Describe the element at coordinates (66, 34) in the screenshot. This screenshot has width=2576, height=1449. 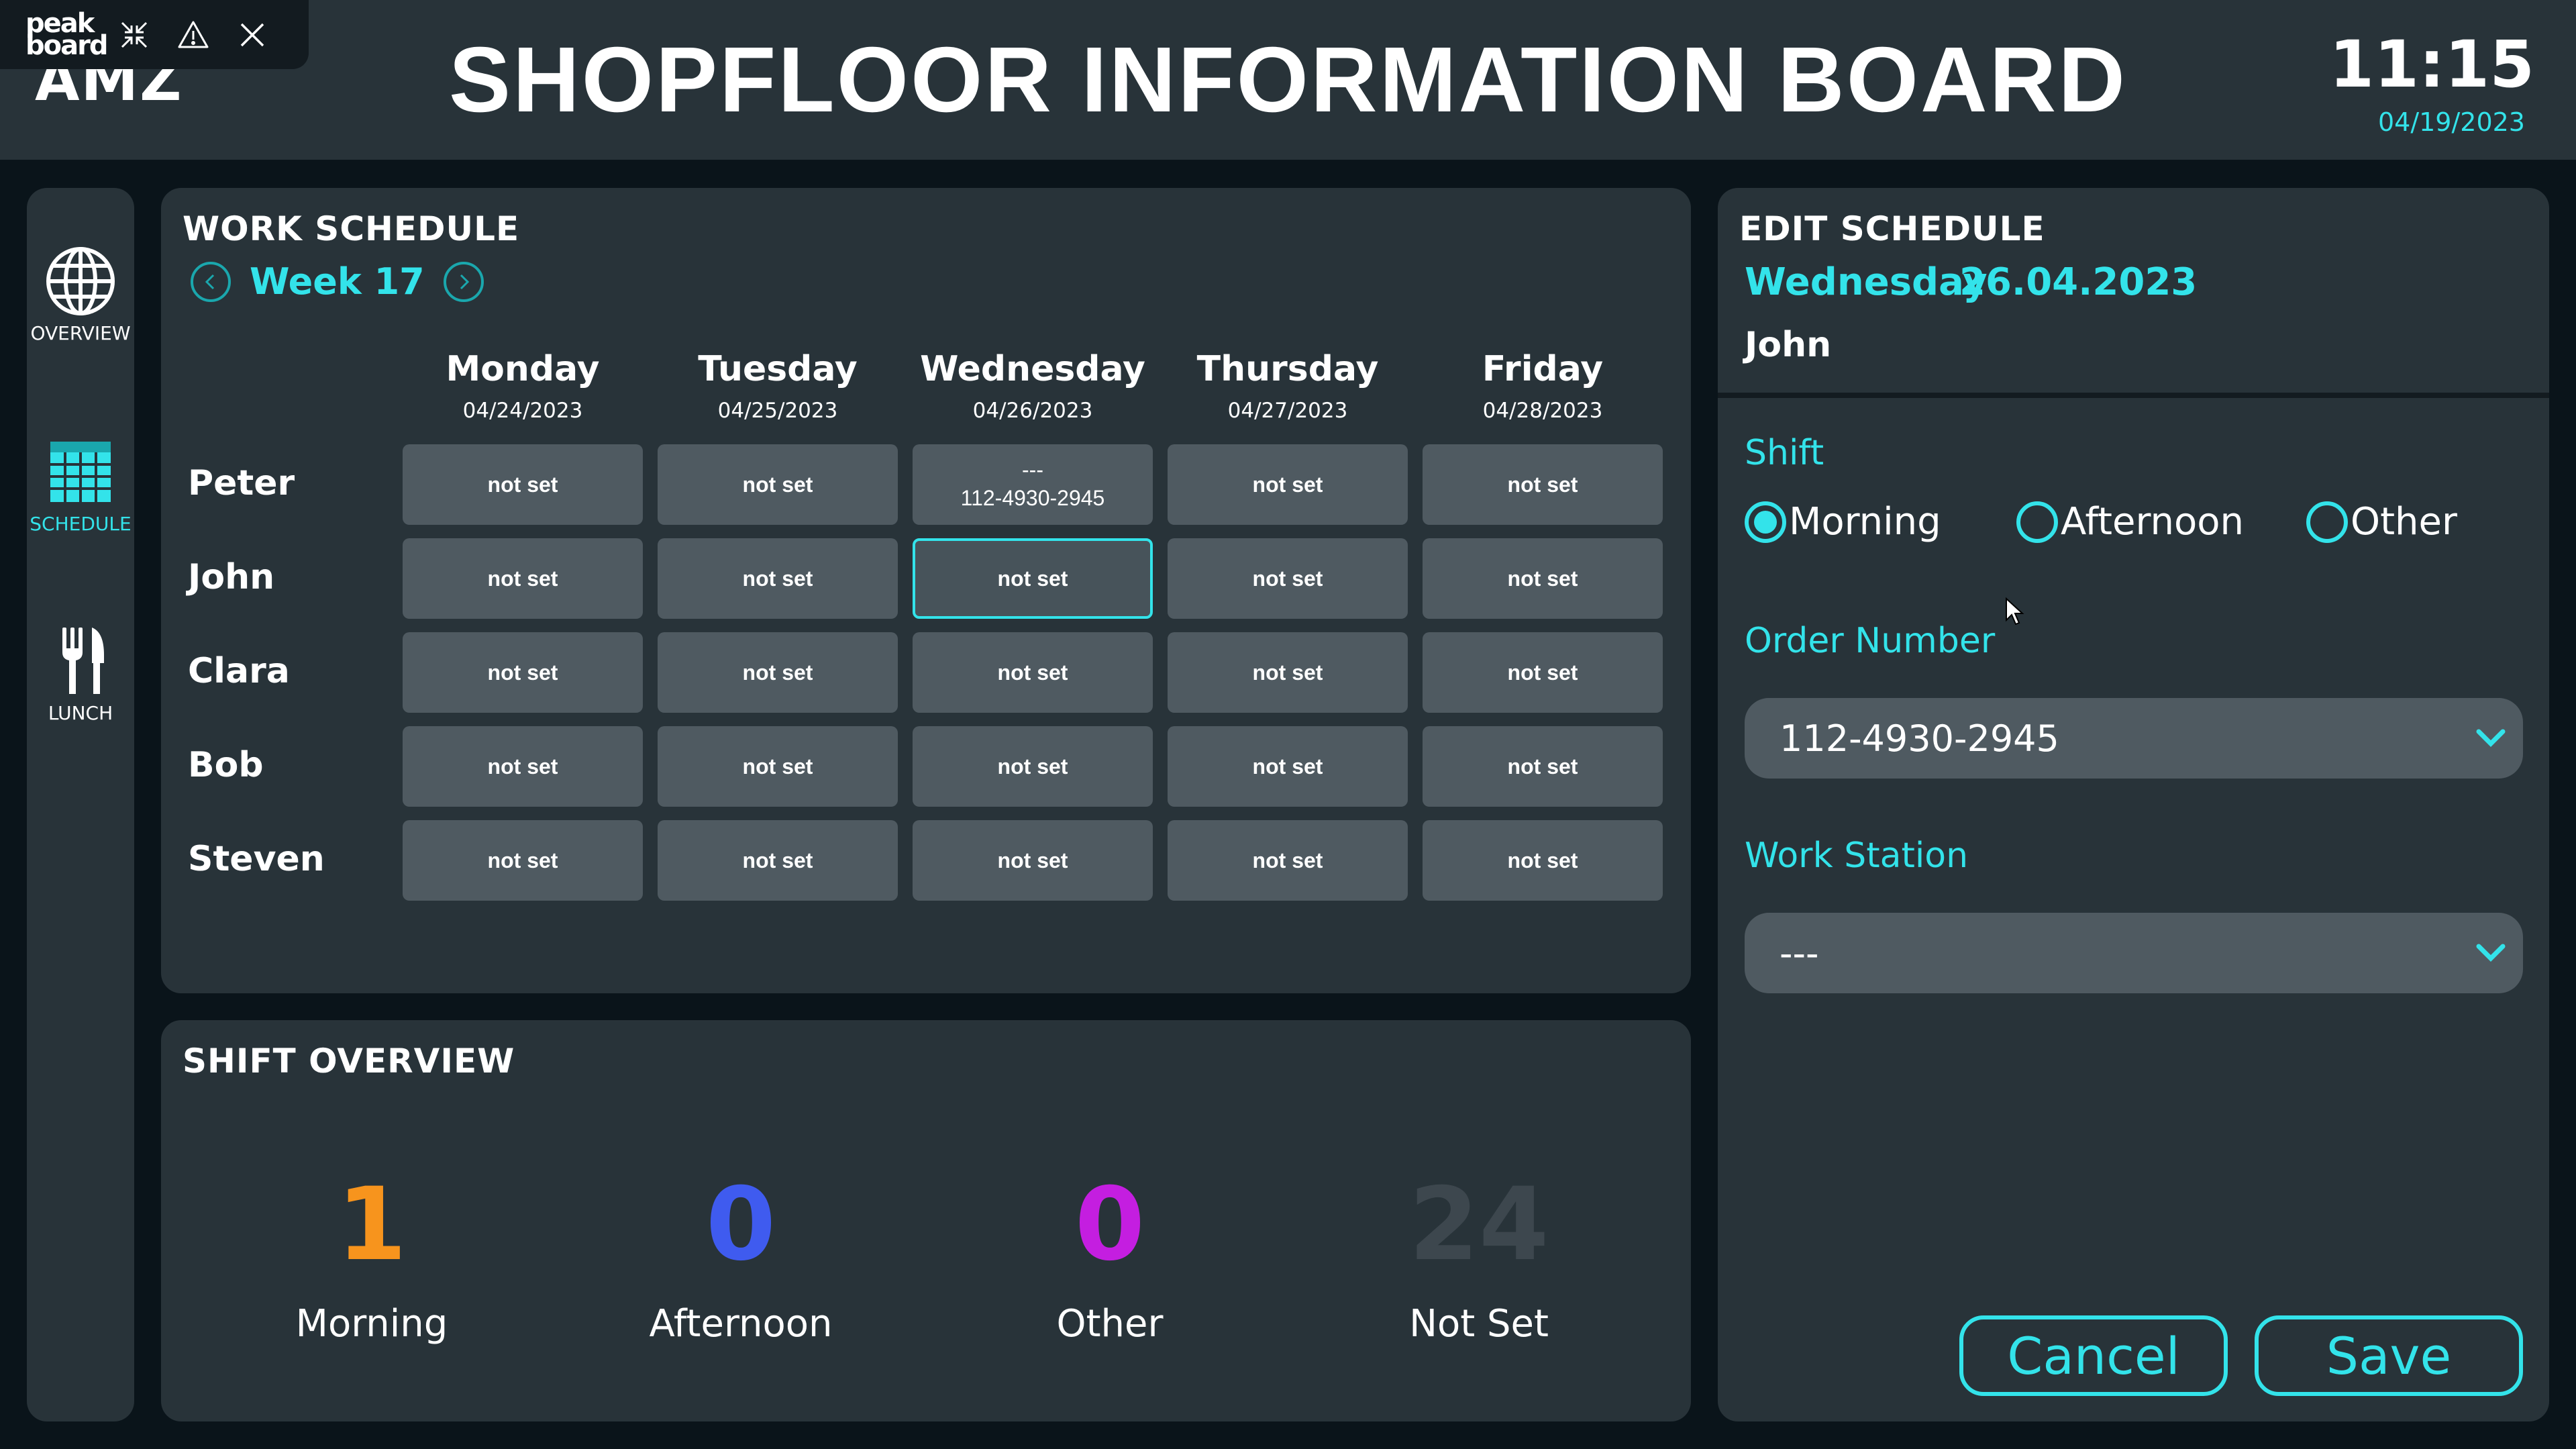
I see `peakboard-logo: peak board` at that location.